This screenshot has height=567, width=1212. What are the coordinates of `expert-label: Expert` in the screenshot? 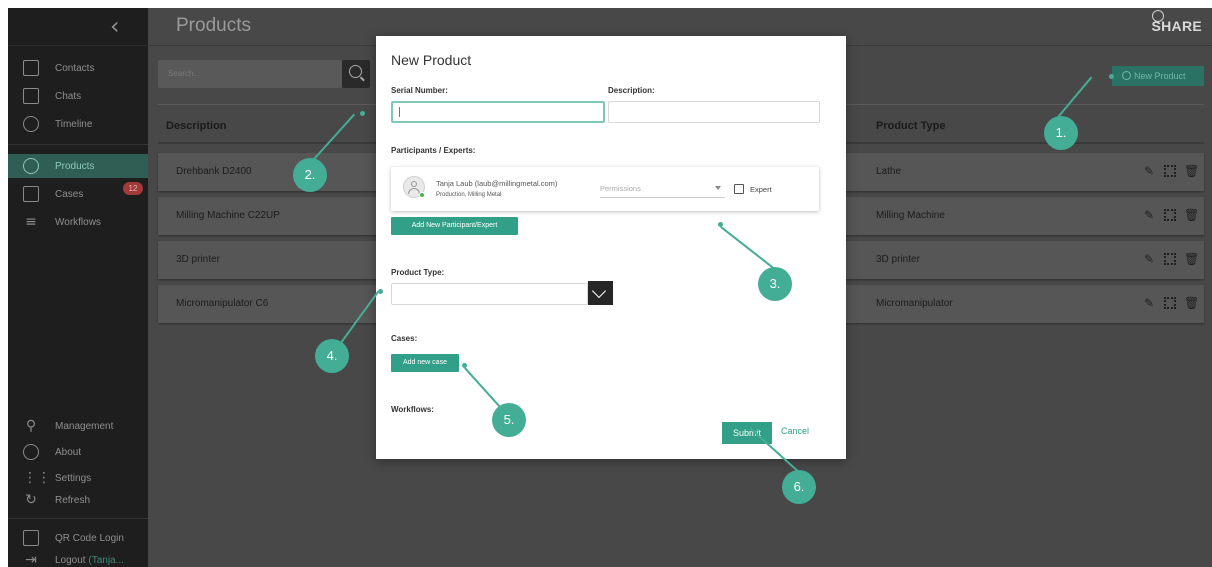 It's located at (761, 189).